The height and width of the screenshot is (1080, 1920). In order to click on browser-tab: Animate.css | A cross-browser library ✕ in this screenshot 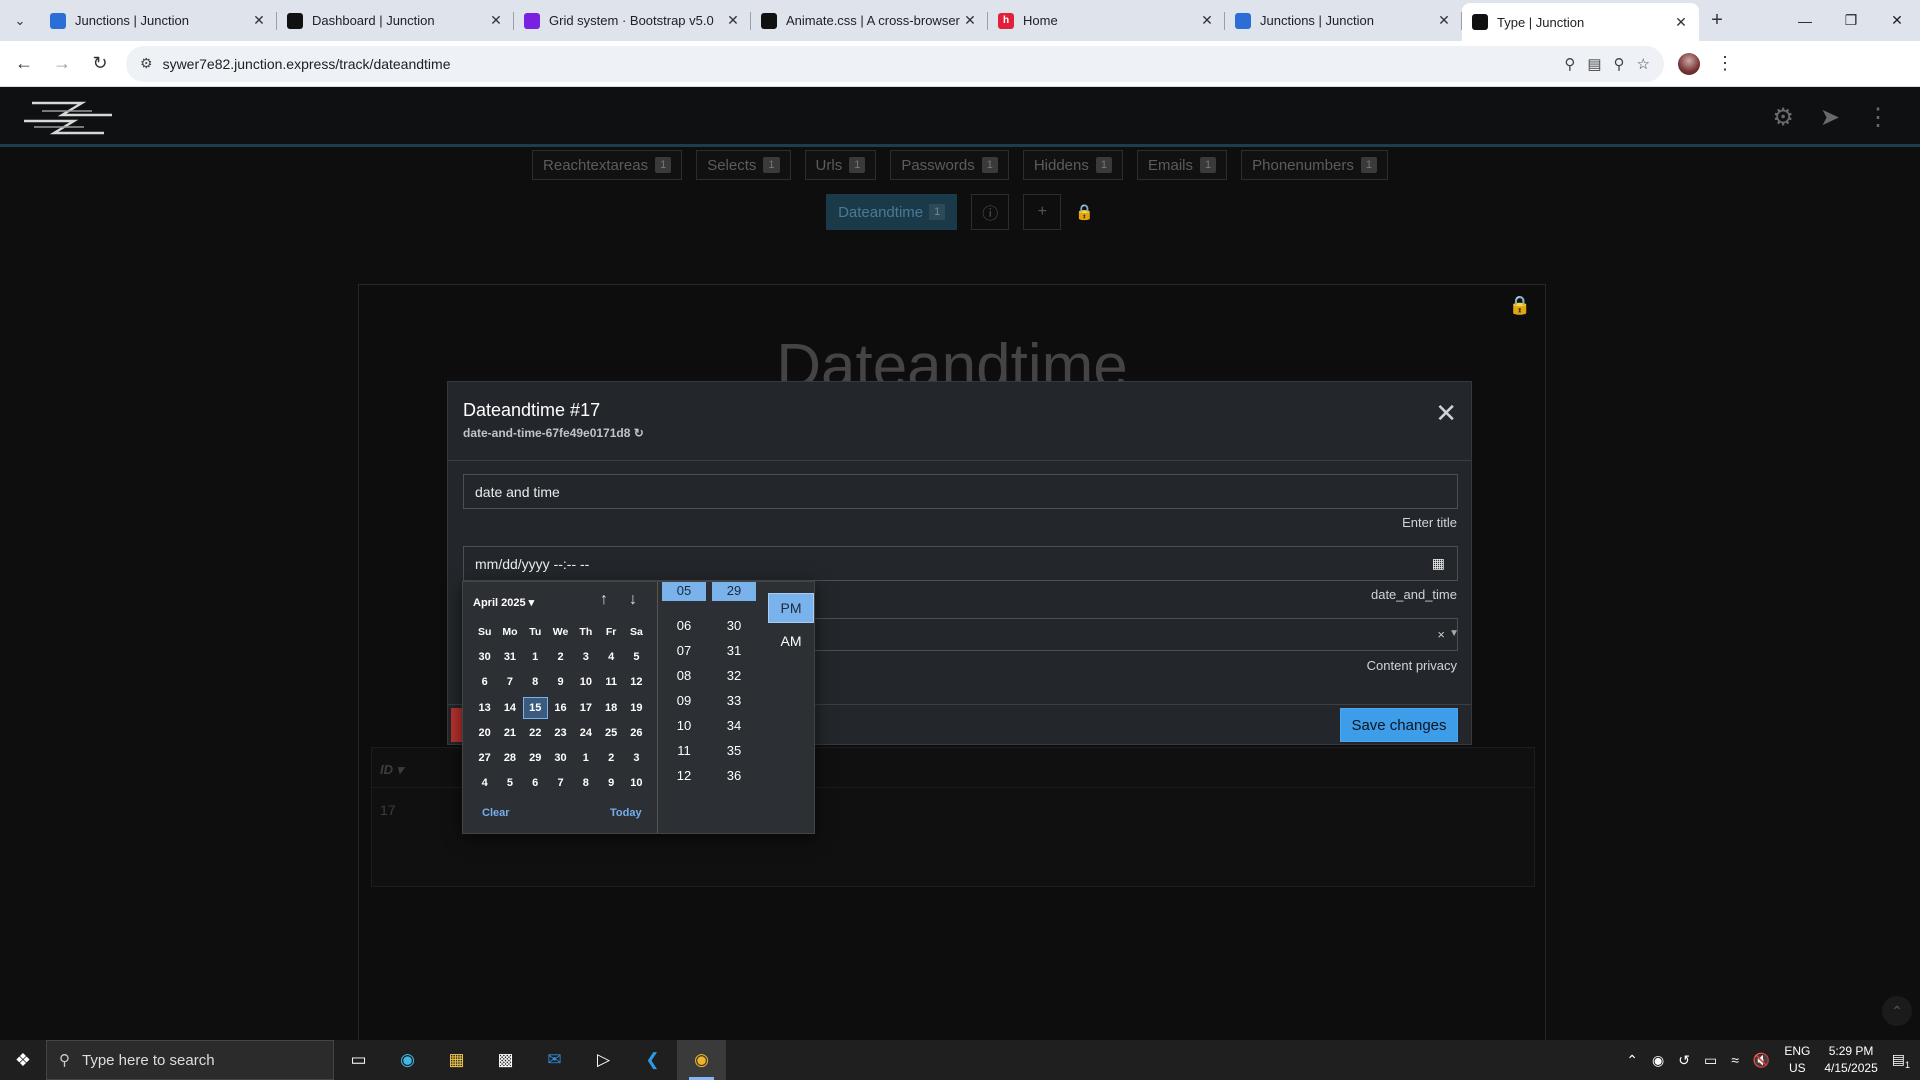, I will do `click(869, 20)`.